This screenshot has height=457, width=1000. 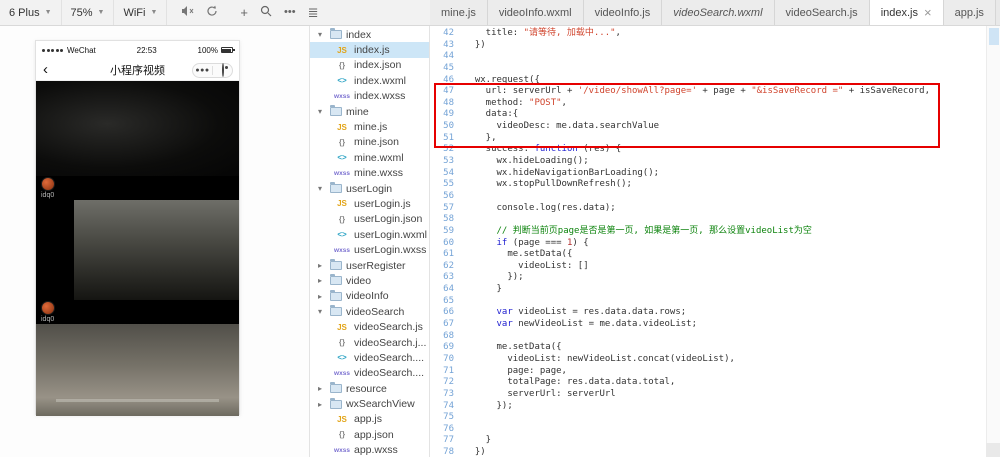 I want to click on rotate-icon, so click(x=212, y=12).